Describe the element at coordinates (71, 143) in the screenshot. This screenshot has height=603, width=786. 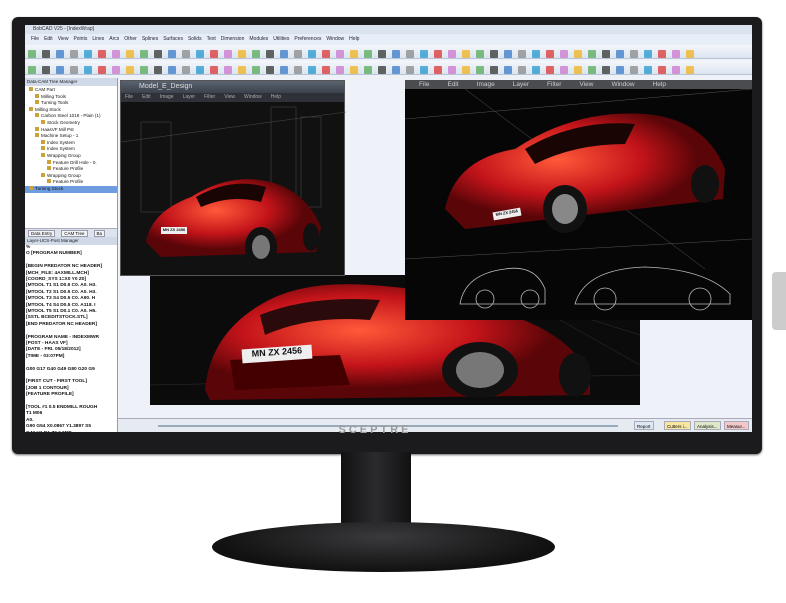
I see `tree-item: Index System` at that location.